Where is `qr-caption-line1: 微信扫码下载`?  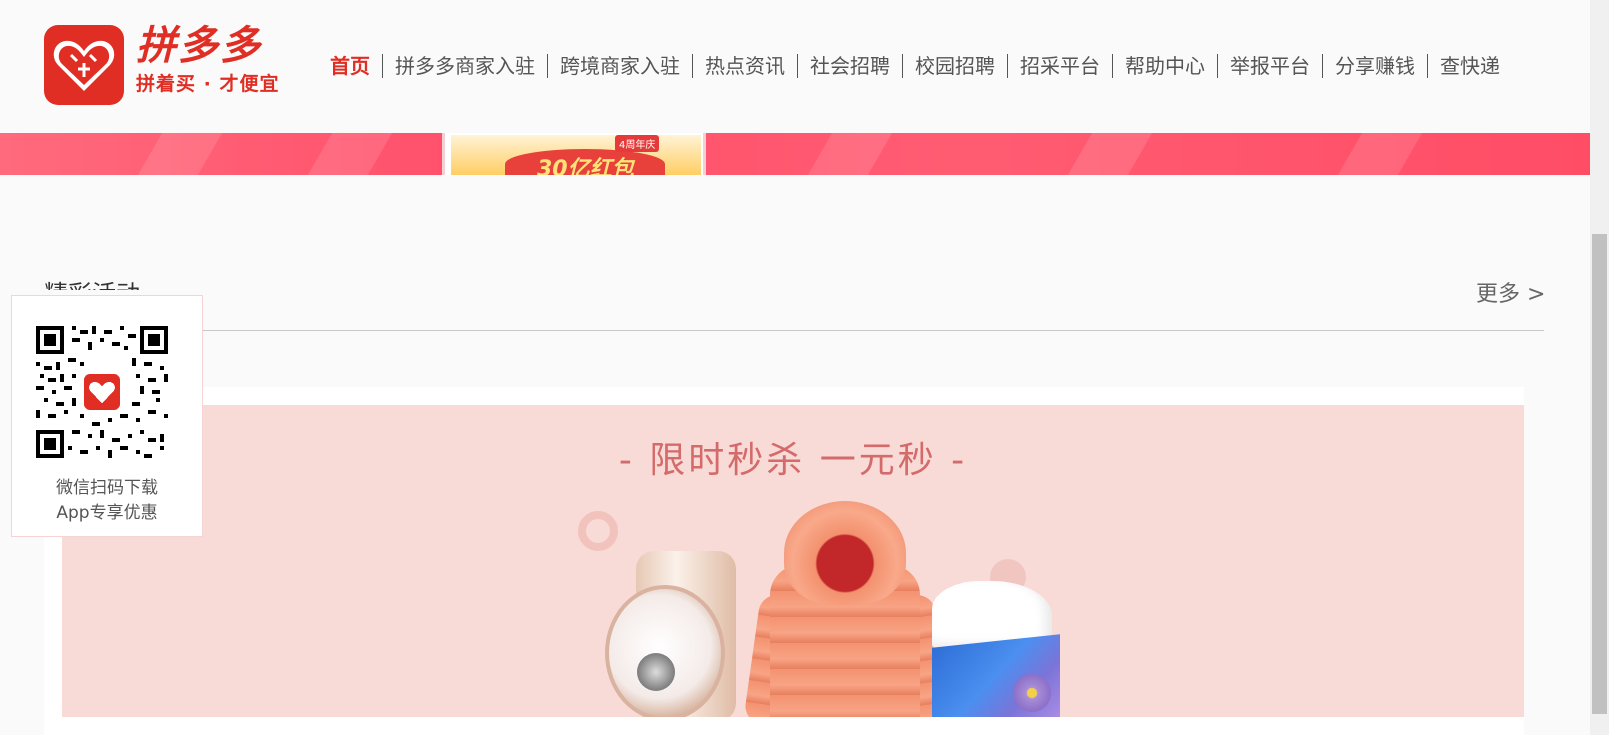 qr-caption-line1: 微信扫码下载 is located at coordinates (107, 488).